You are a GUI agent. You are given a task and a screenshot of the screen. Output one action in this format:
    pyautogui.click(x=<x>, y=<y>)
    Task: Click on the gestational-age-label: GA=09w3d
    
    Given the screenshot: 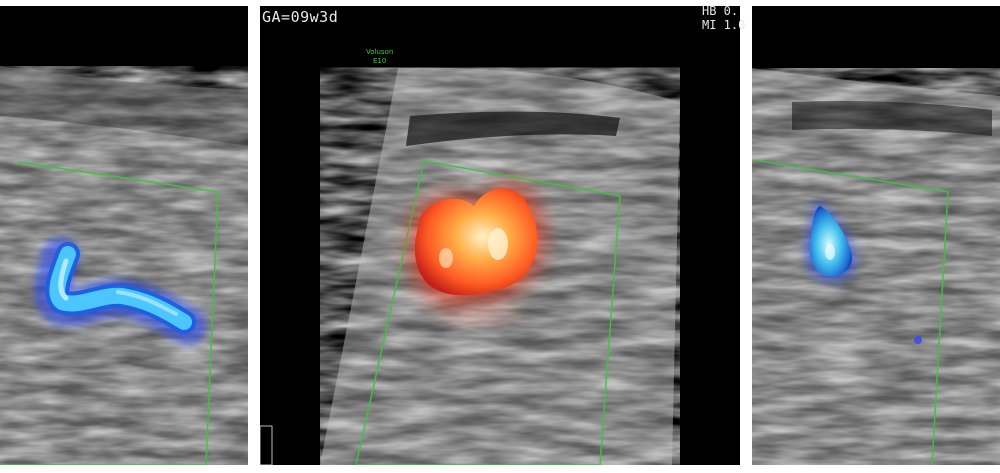 What is the action you would take?
    pyautogui.click(x=300, y=17)
    